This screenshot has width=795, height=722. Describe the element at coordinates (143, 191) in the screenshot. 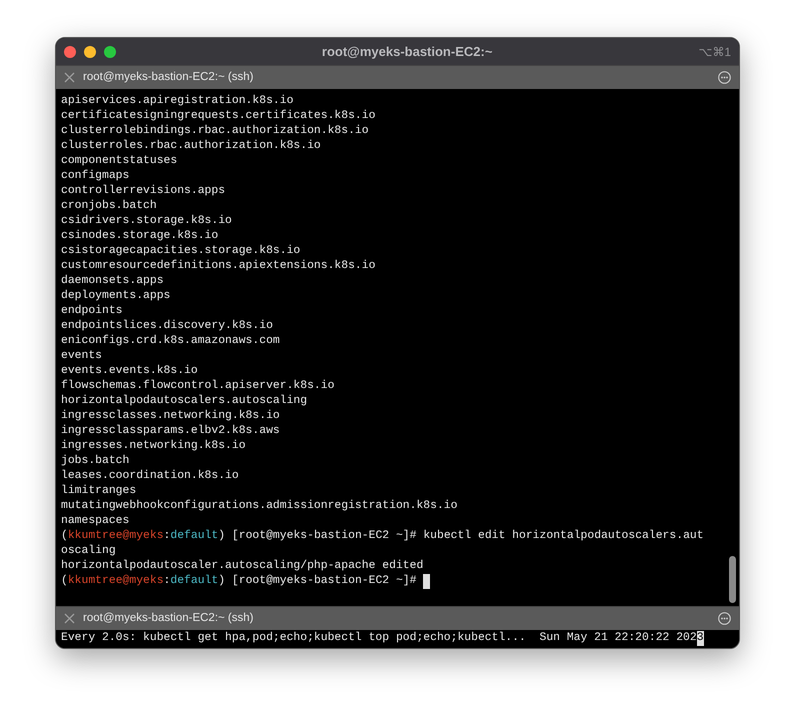

I see `terminal-line: controllerrevisions.apps` at that location.